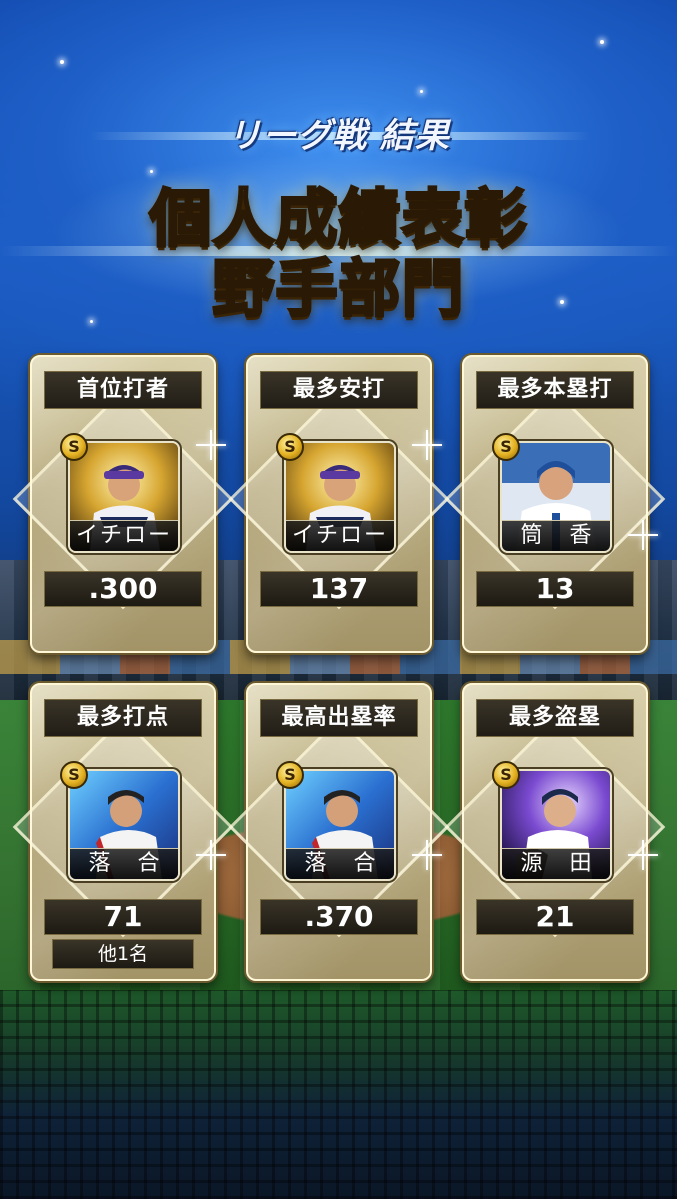 Image resolution: width=677 pixels, height=1199 pixels. What do you see at coordinates (123, 589) in the screenshot?
I see `award-stat-value: .300` at bounding box center [123, 589].